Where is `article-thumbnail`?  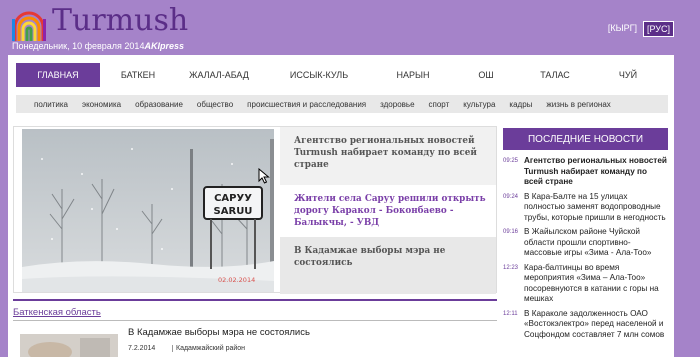 article-thumbnail is located at coordinates (69, 345).